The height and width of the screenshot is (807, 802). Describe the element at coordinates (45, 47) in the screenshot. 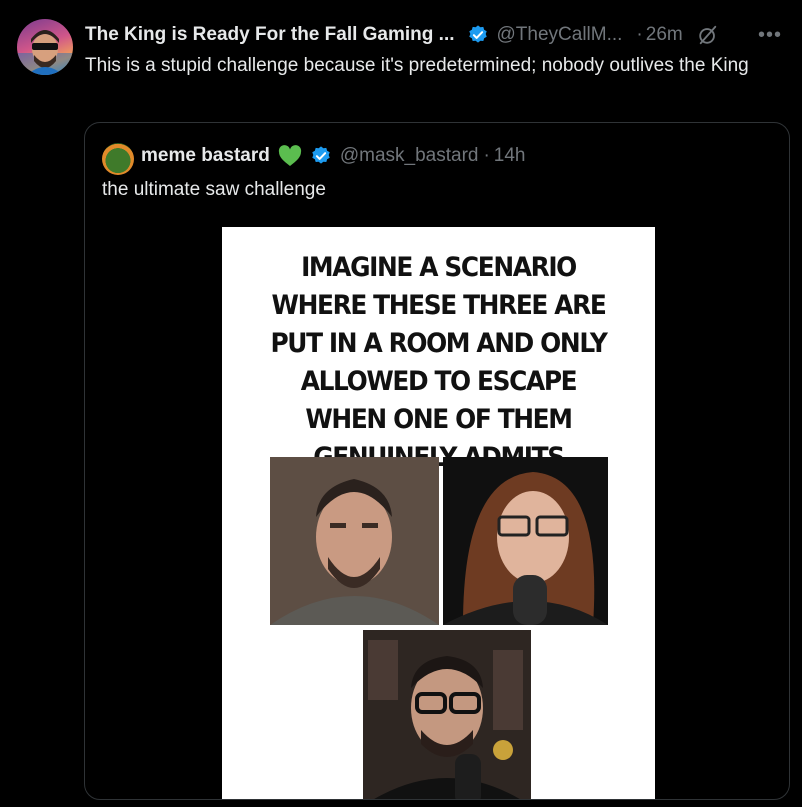

I see `author-avatar` at that location.